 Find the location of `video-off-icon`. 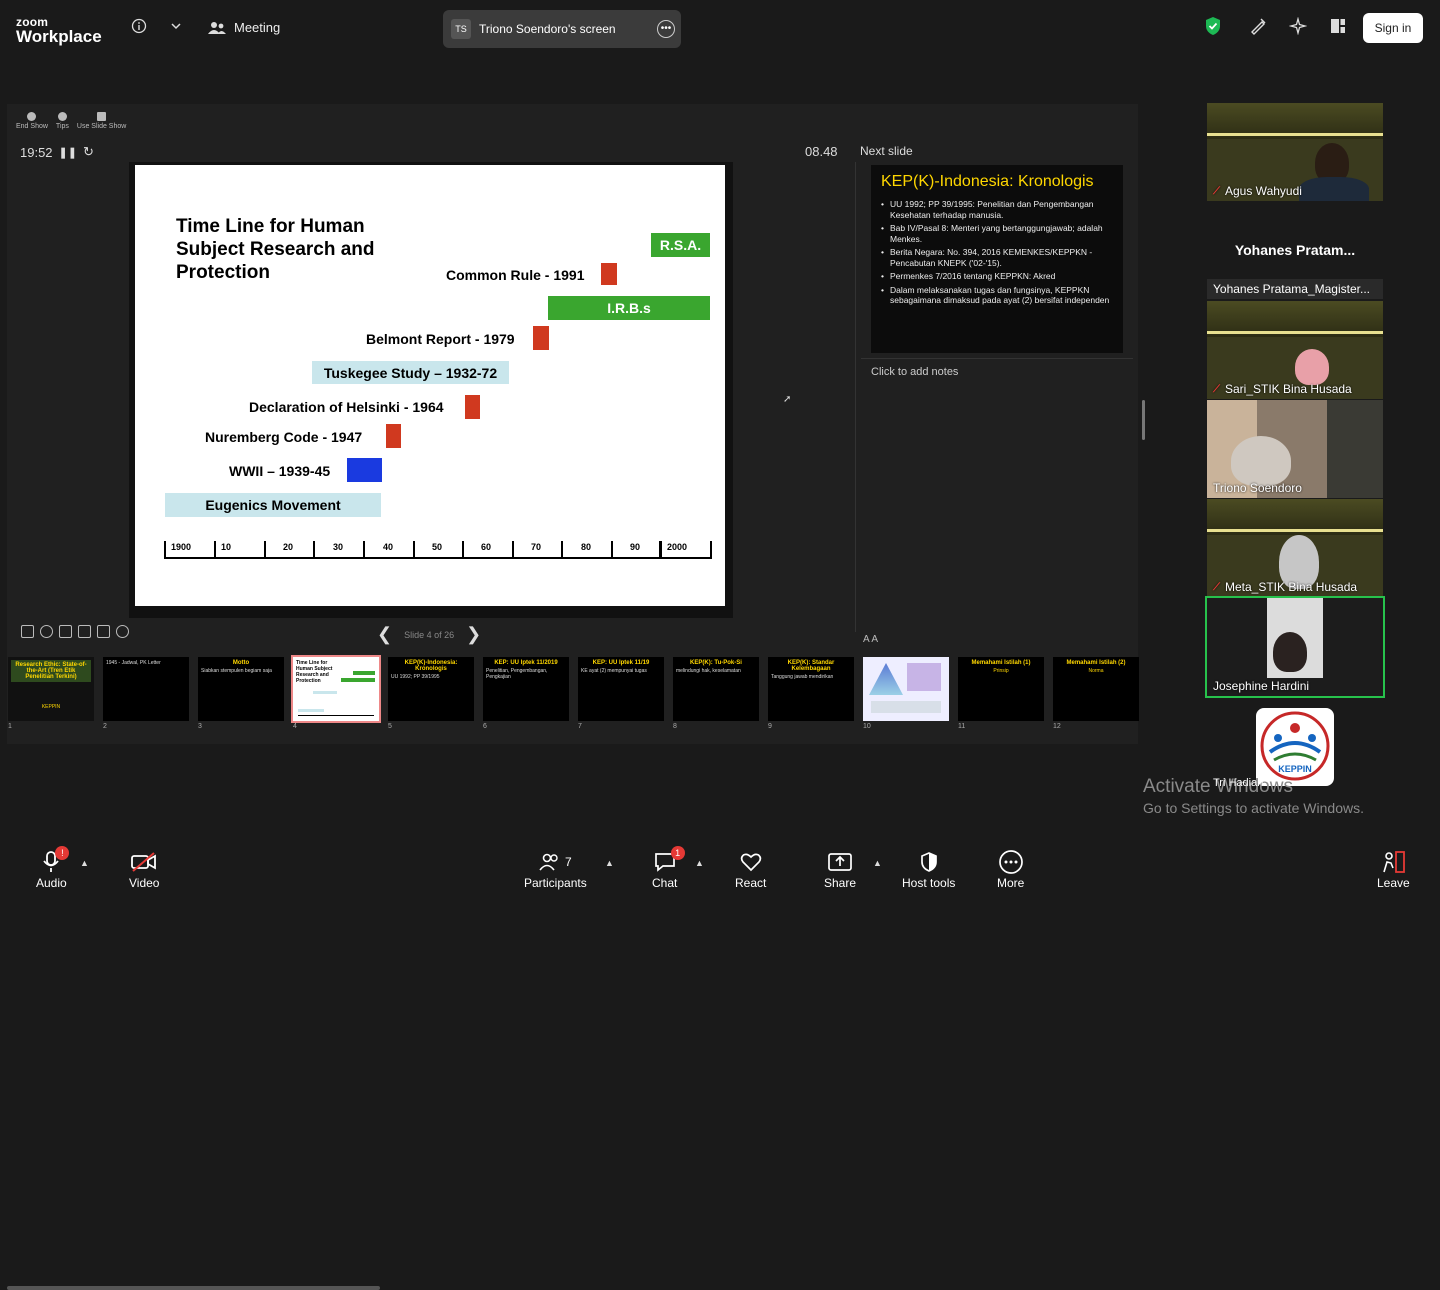

video-off-icon is located at coordinates (103, 631).